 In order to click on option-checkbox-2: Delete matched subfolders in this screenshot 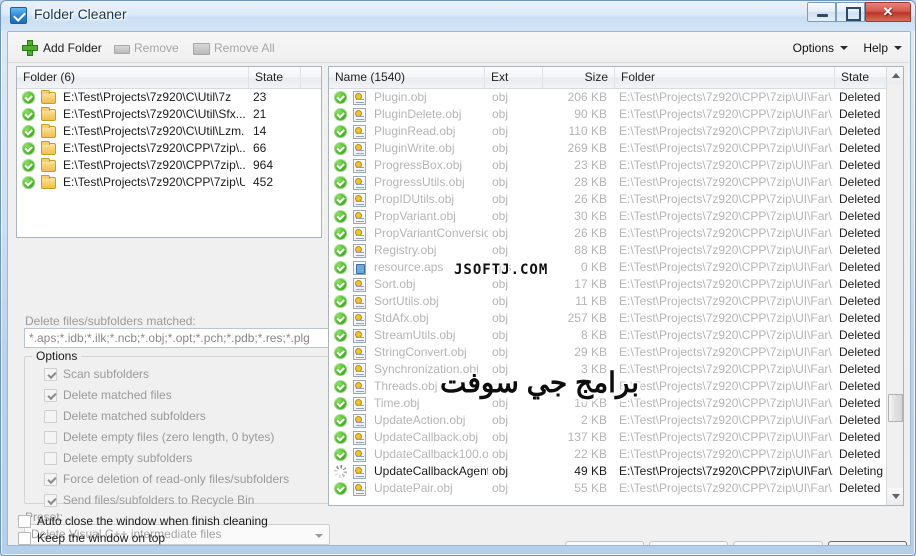, I will do `click(125, 416)`.